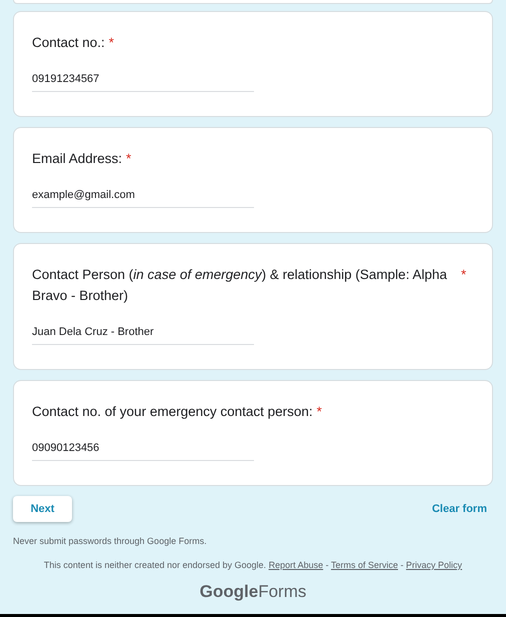  I want to click on password-warning: Never submit passwords through Google Forms., so click(110, 541).